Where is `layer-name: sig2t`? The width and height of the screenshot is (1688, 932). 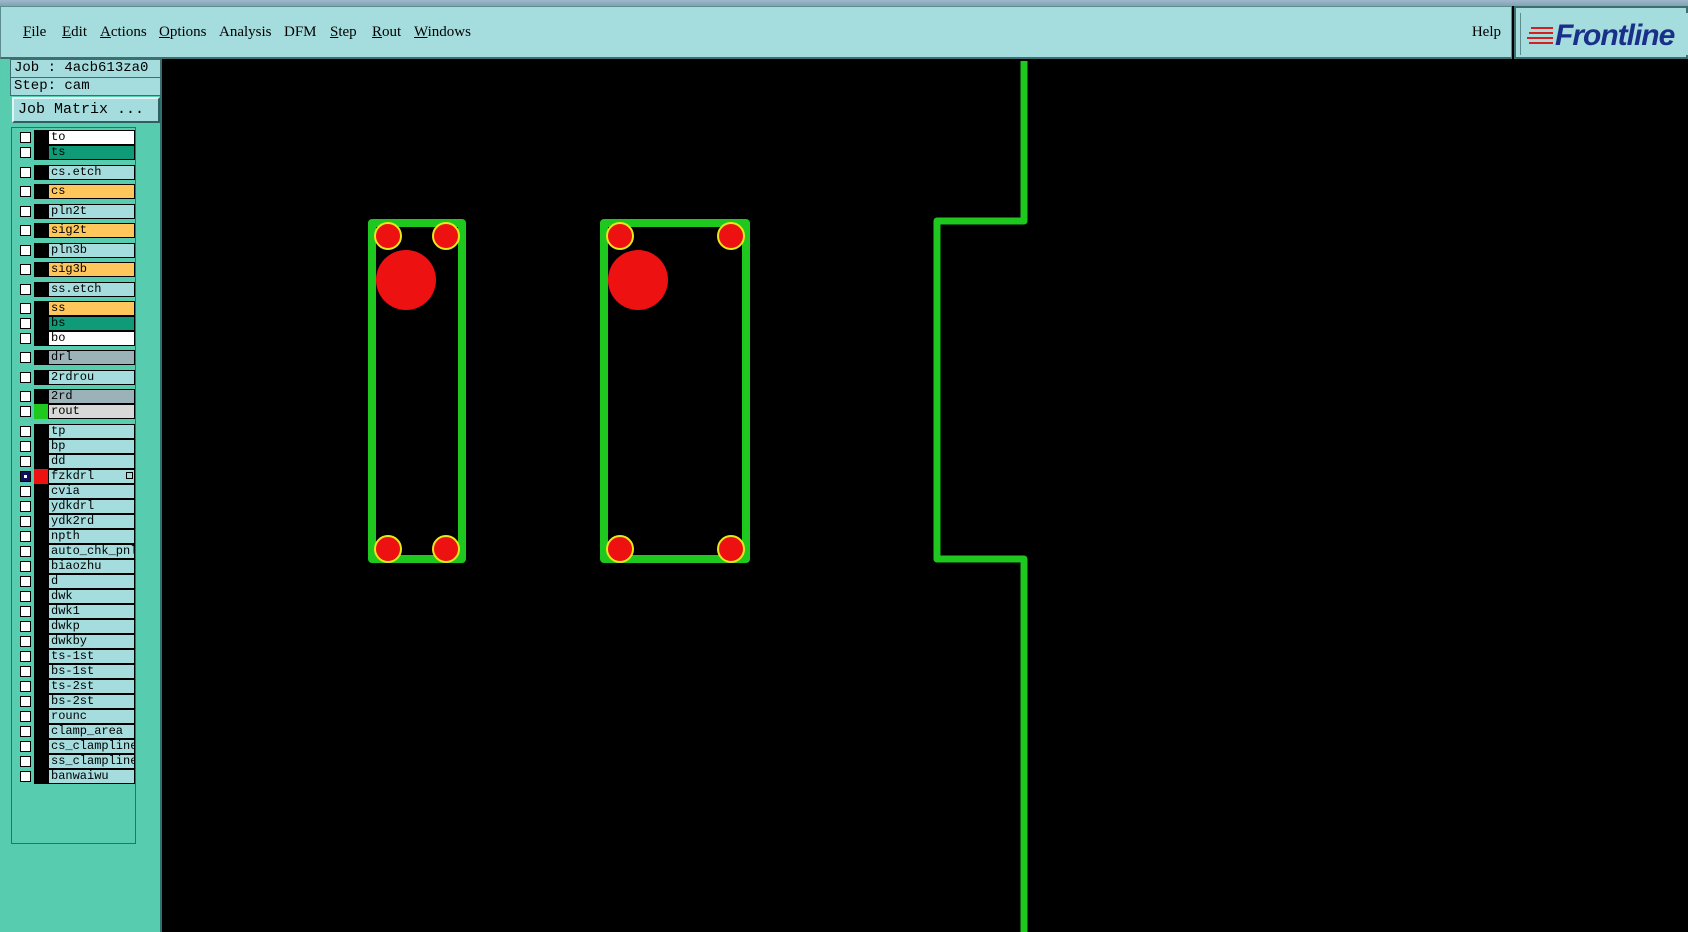
layer-name: sig2t is located at coordinates (91, 230).